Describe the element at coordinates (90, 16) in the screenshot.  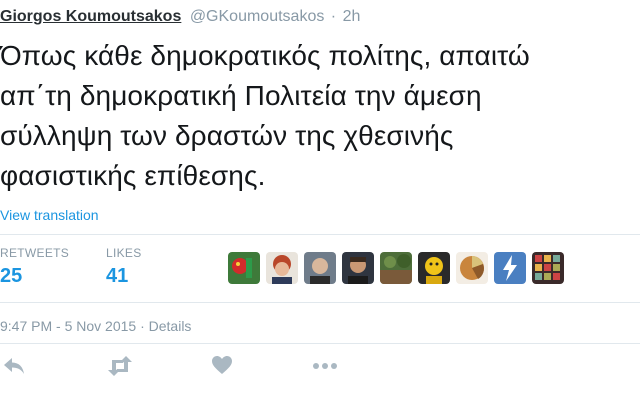
I see `author-name: Giorgos Koumoutsakos` at that location.